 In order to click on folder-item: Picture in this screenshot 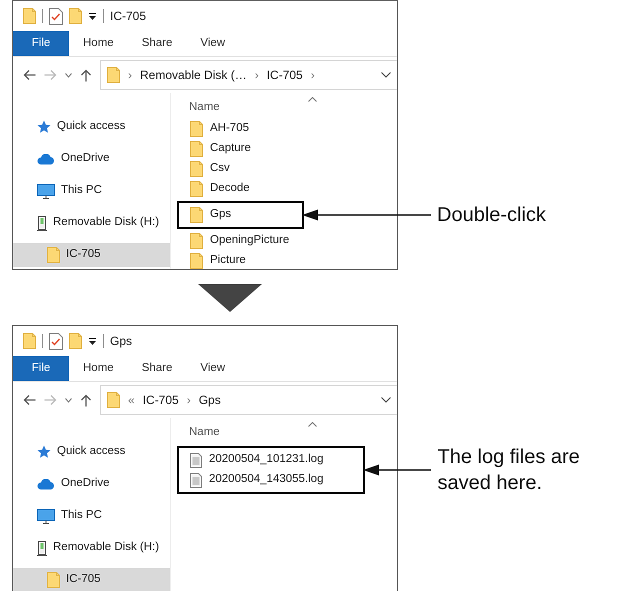, I will do `click(211, 261)`.